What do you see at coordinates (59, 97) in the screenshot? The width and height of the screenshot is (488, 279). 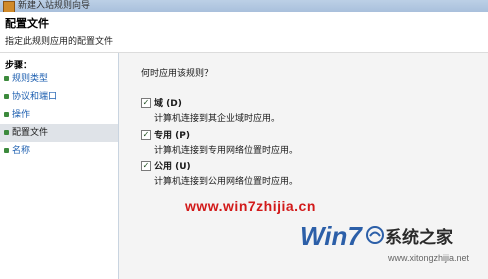 I see `step-protocol-port: 协议和端口` at bounding box center [59, 97].